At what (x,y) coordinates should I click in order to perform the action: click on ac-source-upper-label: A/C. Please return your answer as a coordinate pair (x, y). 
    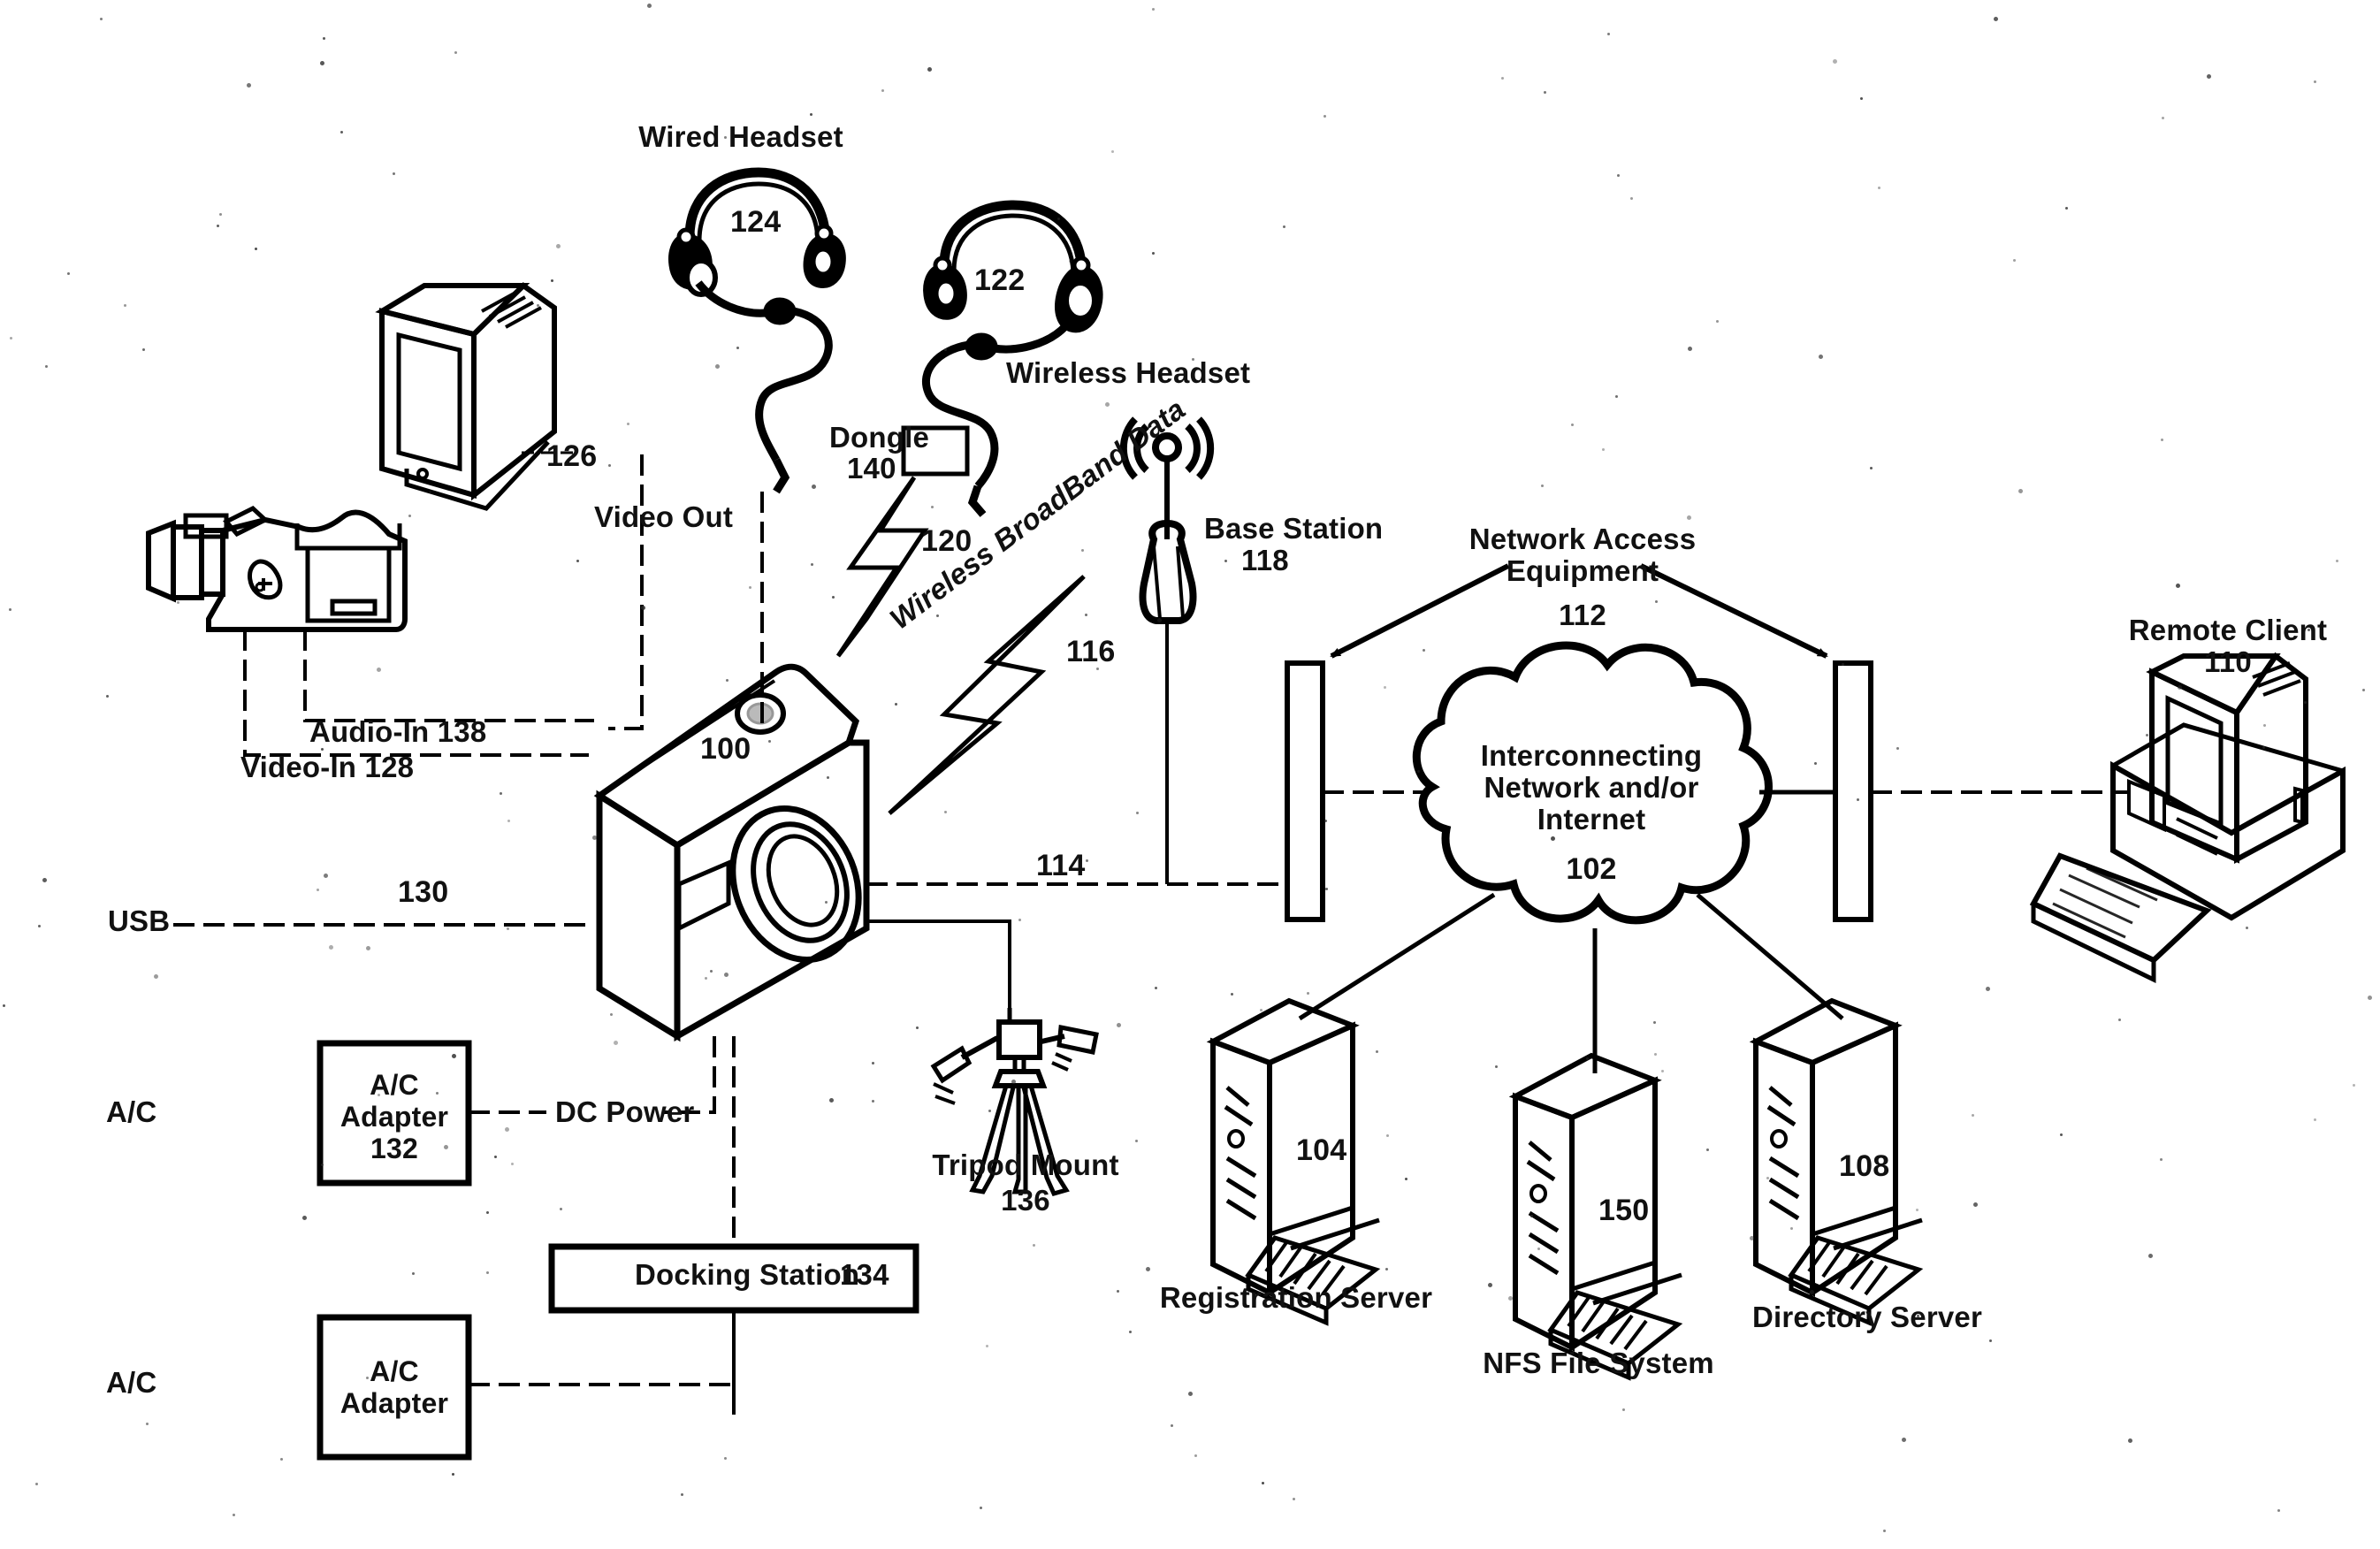
    Looking at the image, I should click on (131, 1111).